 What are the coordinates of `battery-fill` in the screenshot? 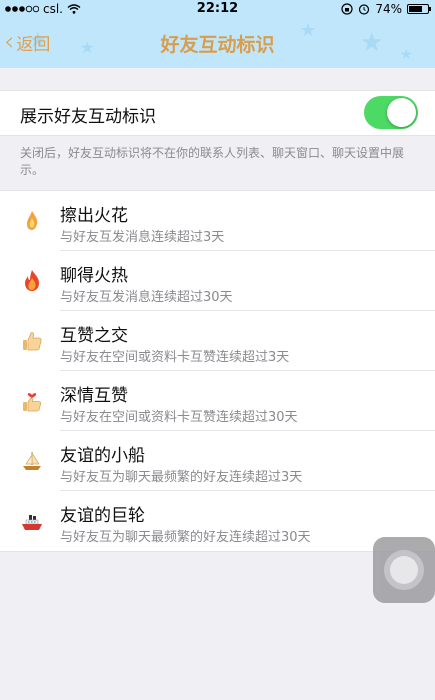 It's located at (416, 9).